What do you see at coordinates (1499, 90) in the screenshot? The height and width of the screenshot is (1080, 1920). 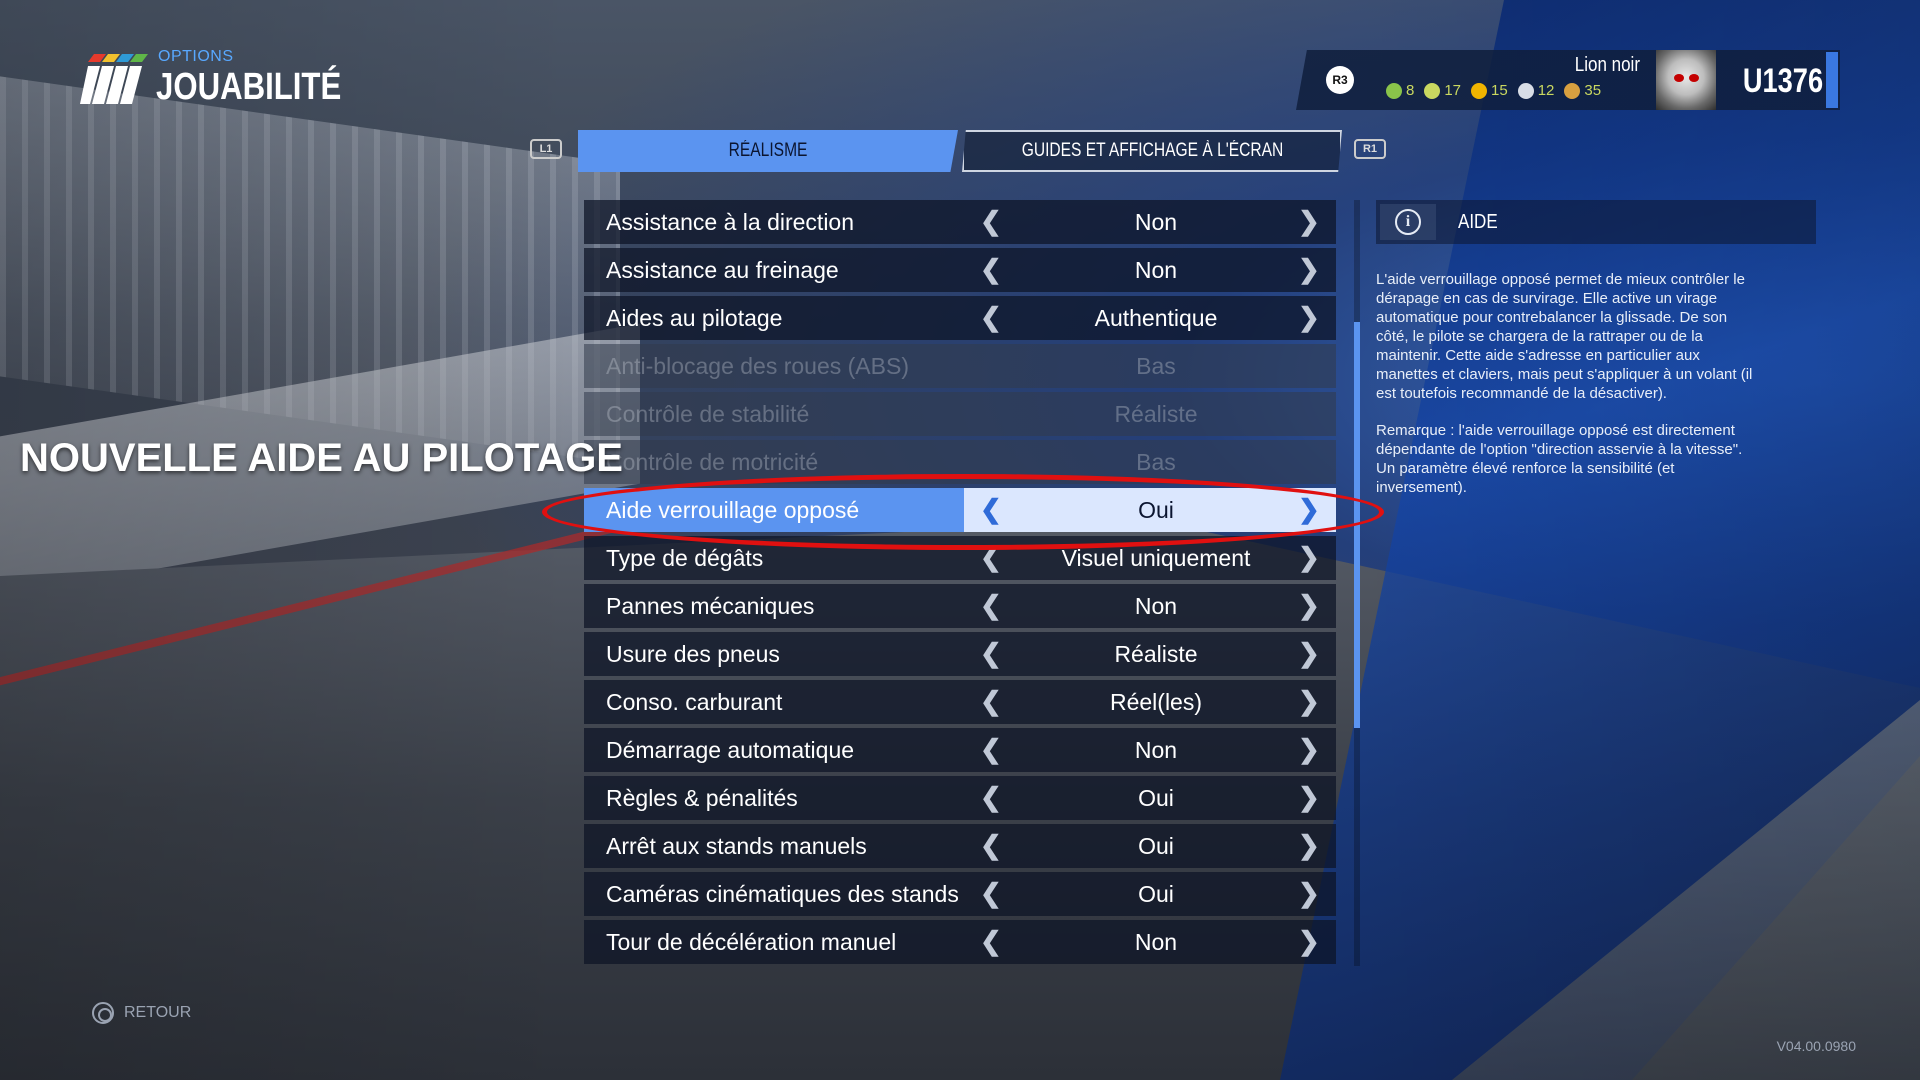 I see `stat-value: 15` at bounding box center [1499, 90].